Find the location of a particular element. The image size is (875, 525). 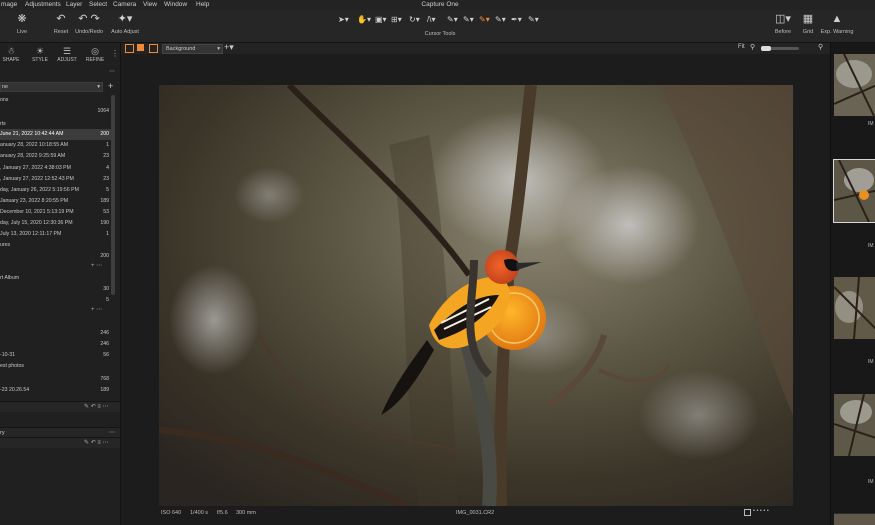

menu-adjustments: Adjustments is located at coordinates (43, 4).